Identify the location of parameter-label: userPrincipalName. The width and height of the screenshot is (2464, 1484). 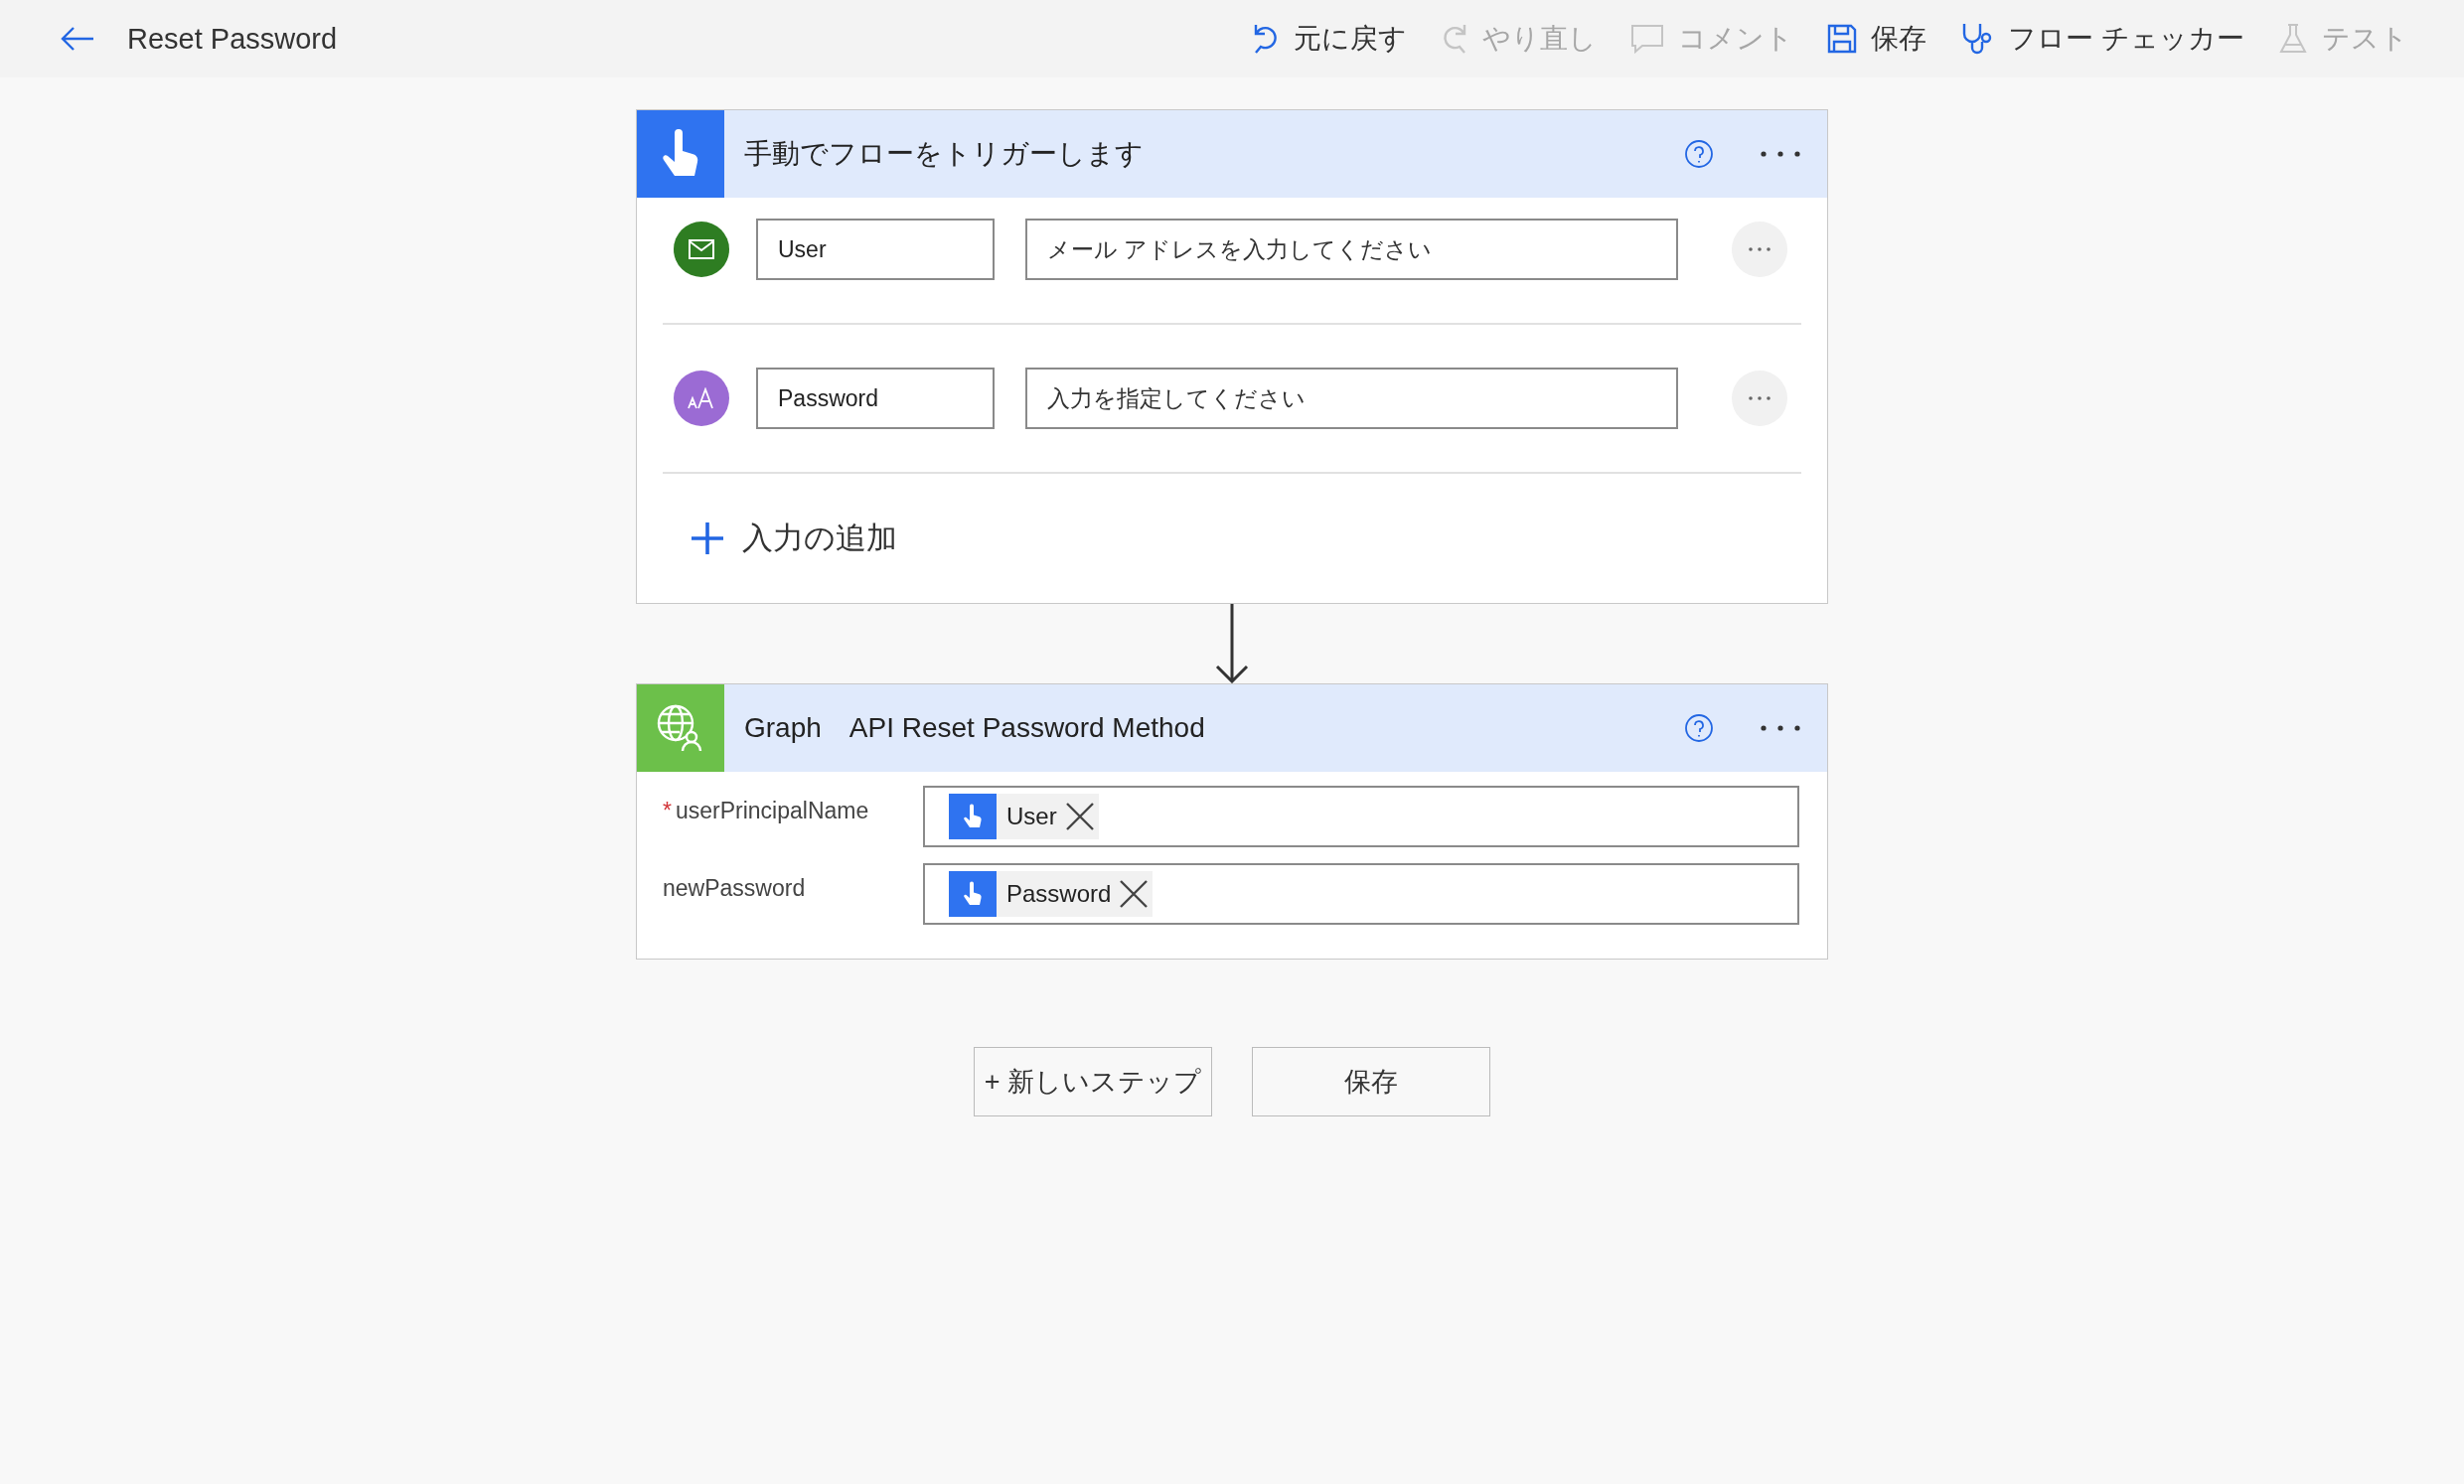
(772, 811).